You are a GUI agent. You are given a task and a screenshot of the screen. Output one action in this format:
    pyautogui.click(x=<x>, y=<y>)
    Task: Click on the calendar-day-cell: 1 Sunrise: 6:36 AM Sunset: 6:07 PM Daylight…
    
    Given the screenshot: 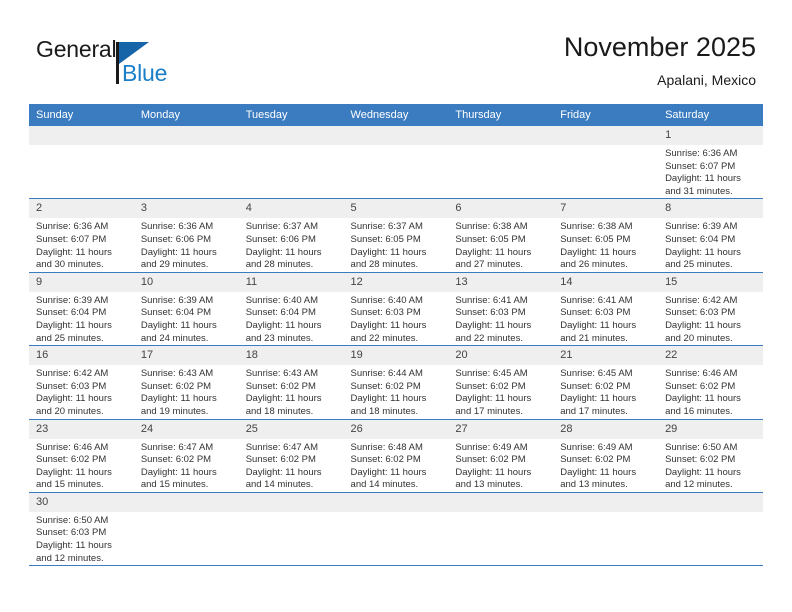 What is the action you would take?
    pyautogui.click(x=710, y=163)
    